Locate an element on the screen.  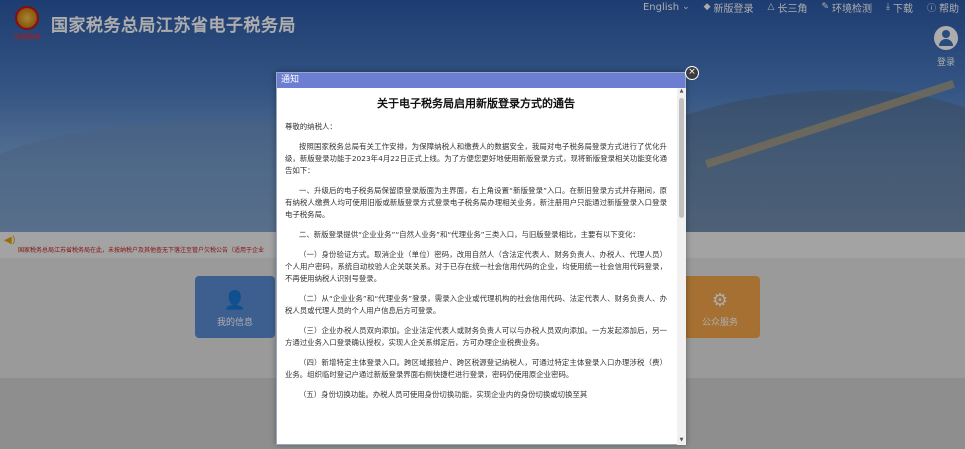
notice-paragraph: （五）身份切换功能。办税人员可使用身份切换功能，实现企业内的身份切换或切换至其 is located at coordinates (443, 394).